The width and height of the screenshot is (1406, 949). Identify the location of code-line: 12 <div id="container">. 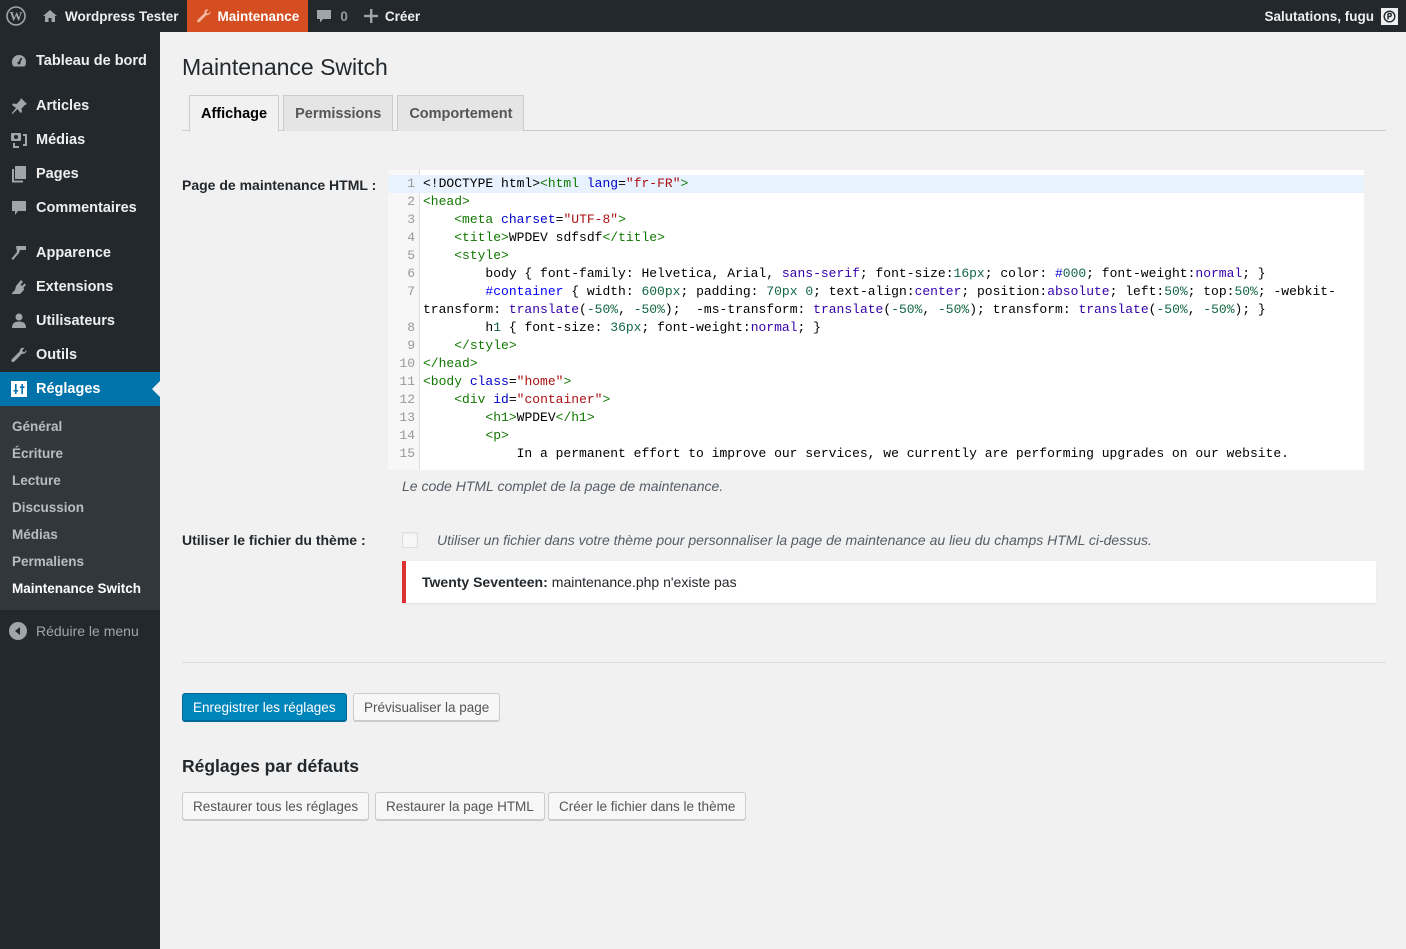
(876, 400).